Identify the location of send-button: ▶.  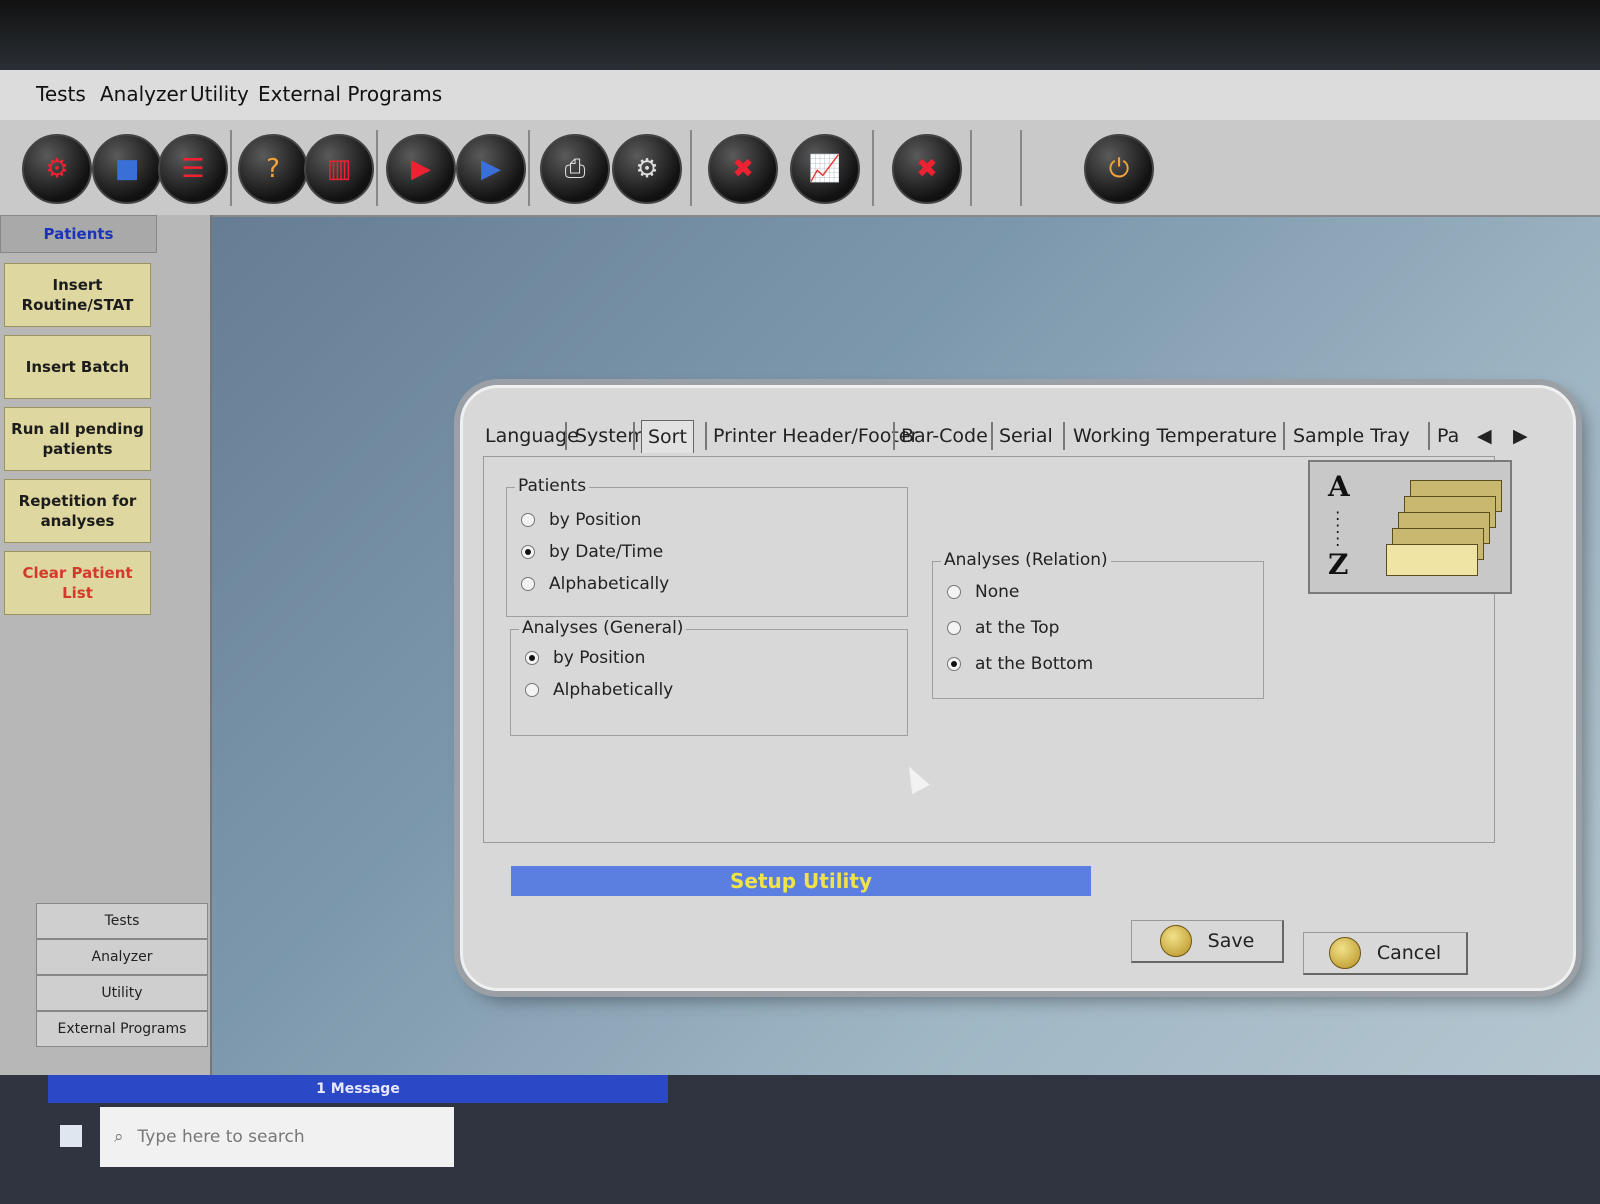
(421, 169).